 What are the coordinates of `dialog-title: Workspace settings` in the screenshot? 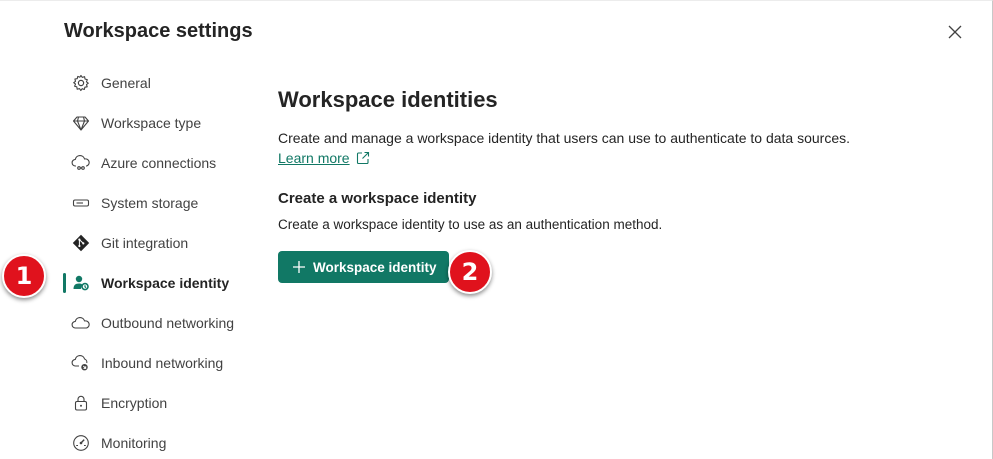 It's located at (158, 31).